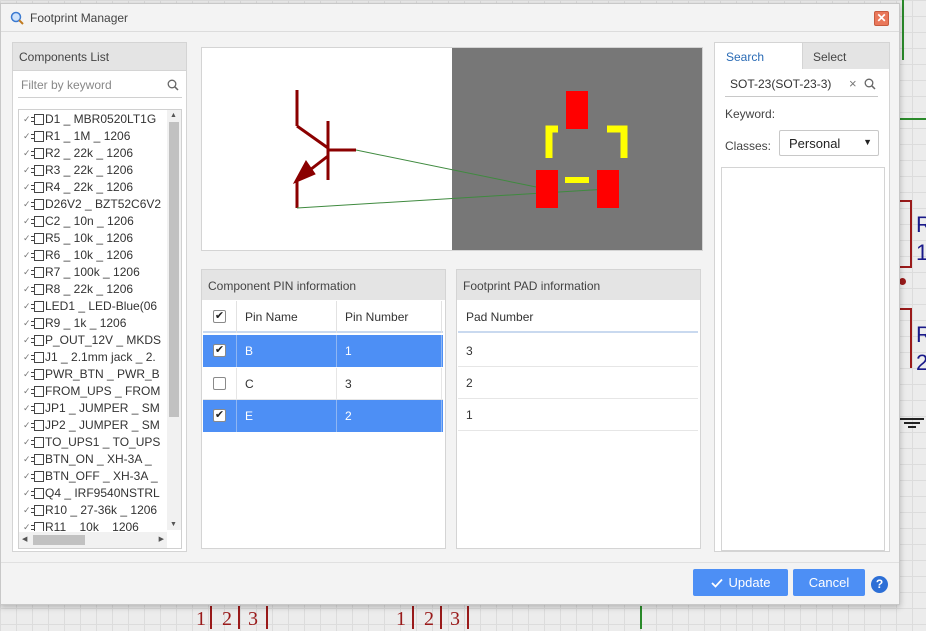  What do you see at coordinates (93, 493) in the screenshot?
I see `list-item: ✓ Q4 _ IRF9540NSTRL` at bounding box center [93, 493].